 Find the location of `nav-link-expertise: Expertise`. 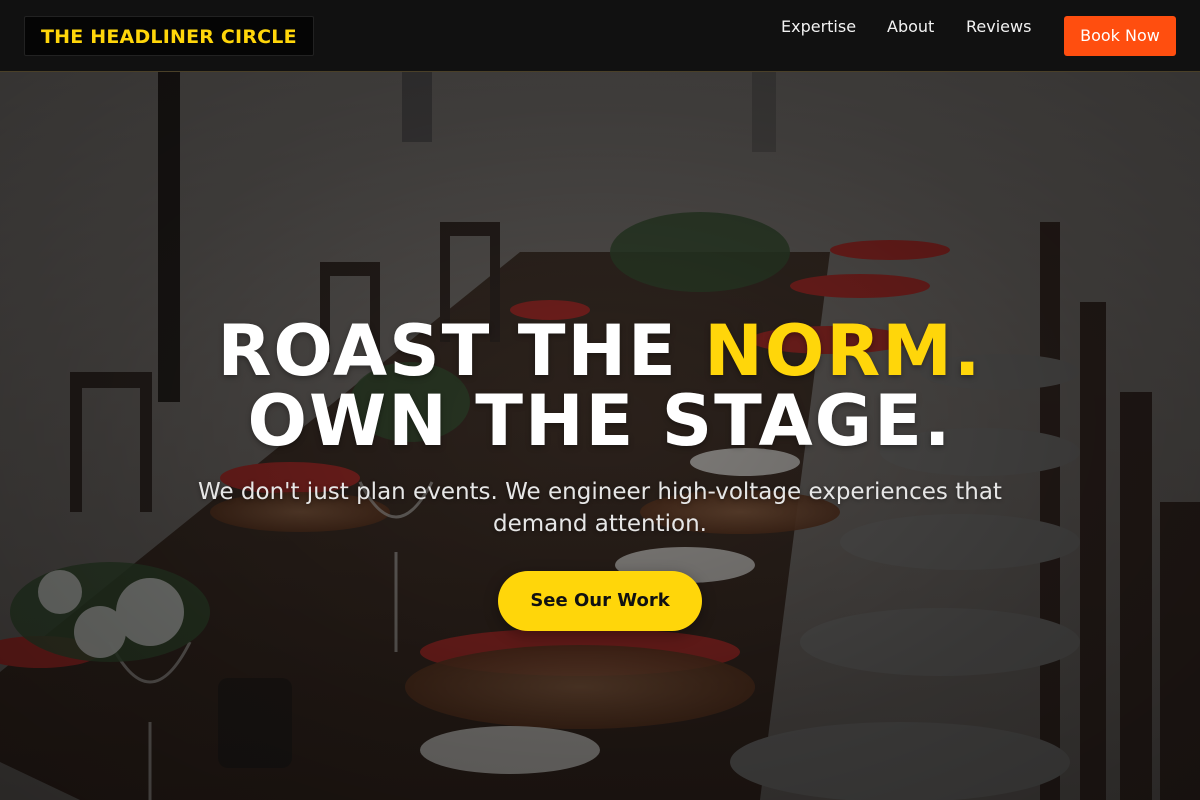

nav-link-expertise: Expertise is located at coordinates (818, 27).